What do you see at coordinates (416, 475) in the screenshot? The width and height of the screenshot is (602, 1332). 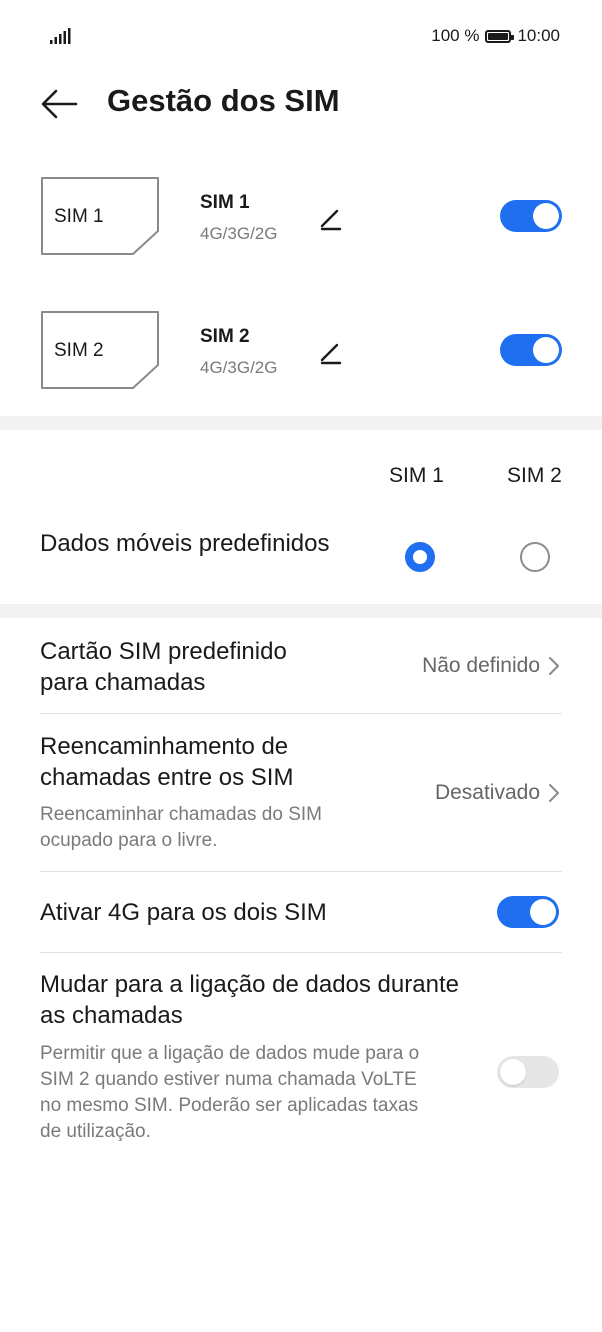 I see `column-header-sim1: SIM 1` at bounding box center [416, 475].